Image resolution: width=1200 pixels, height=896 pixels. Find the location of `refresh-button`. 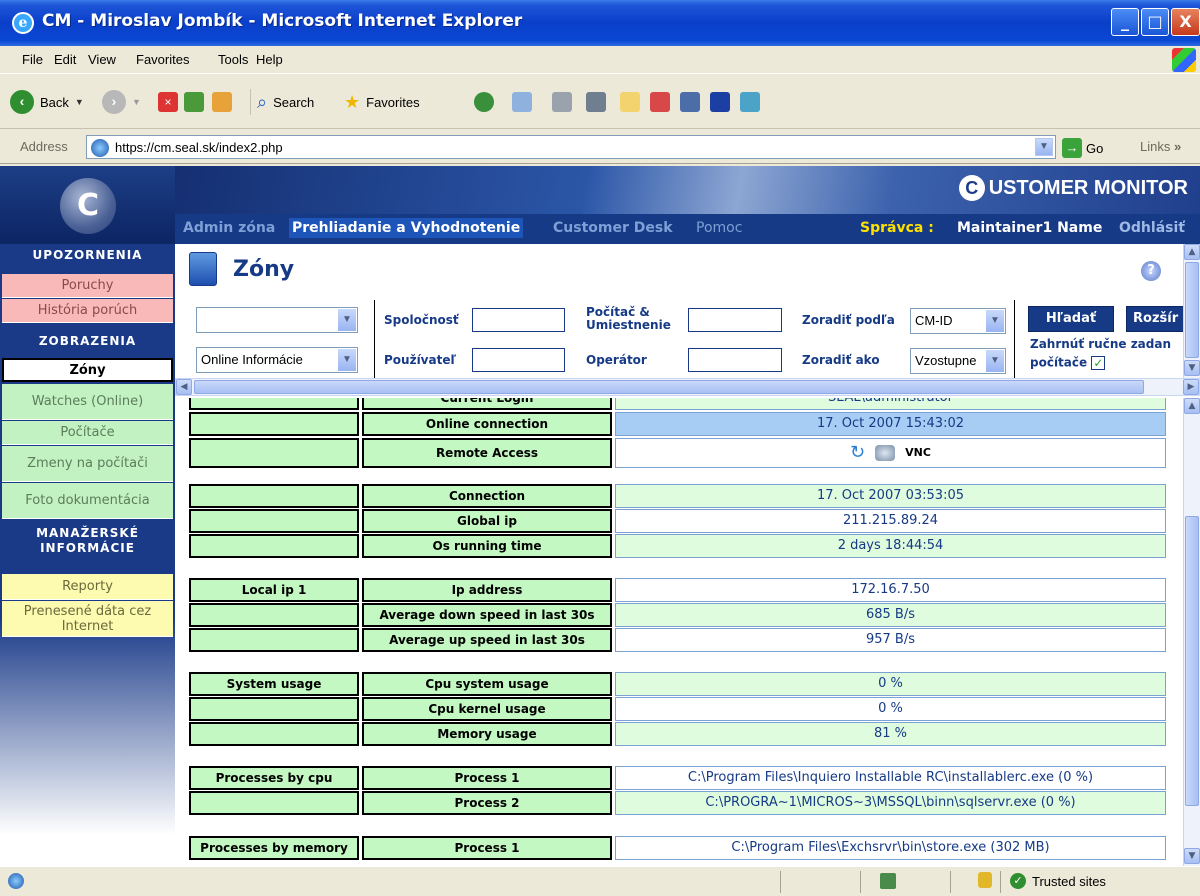

refresh-button is located at coordinates (194, 102).